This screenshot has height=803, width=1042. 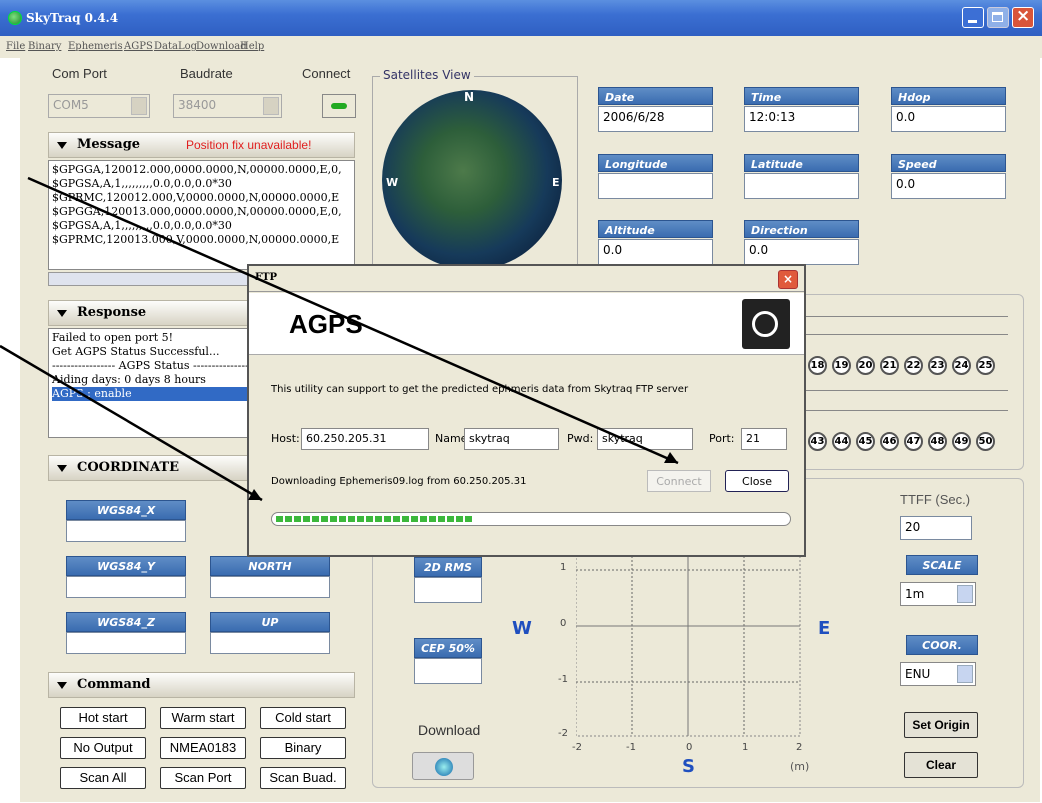 What do you see at coordinates (95, 46) in the screenshot?
I see `menu-ephemeris: Ephemeris` at bounding box center [95, 46].